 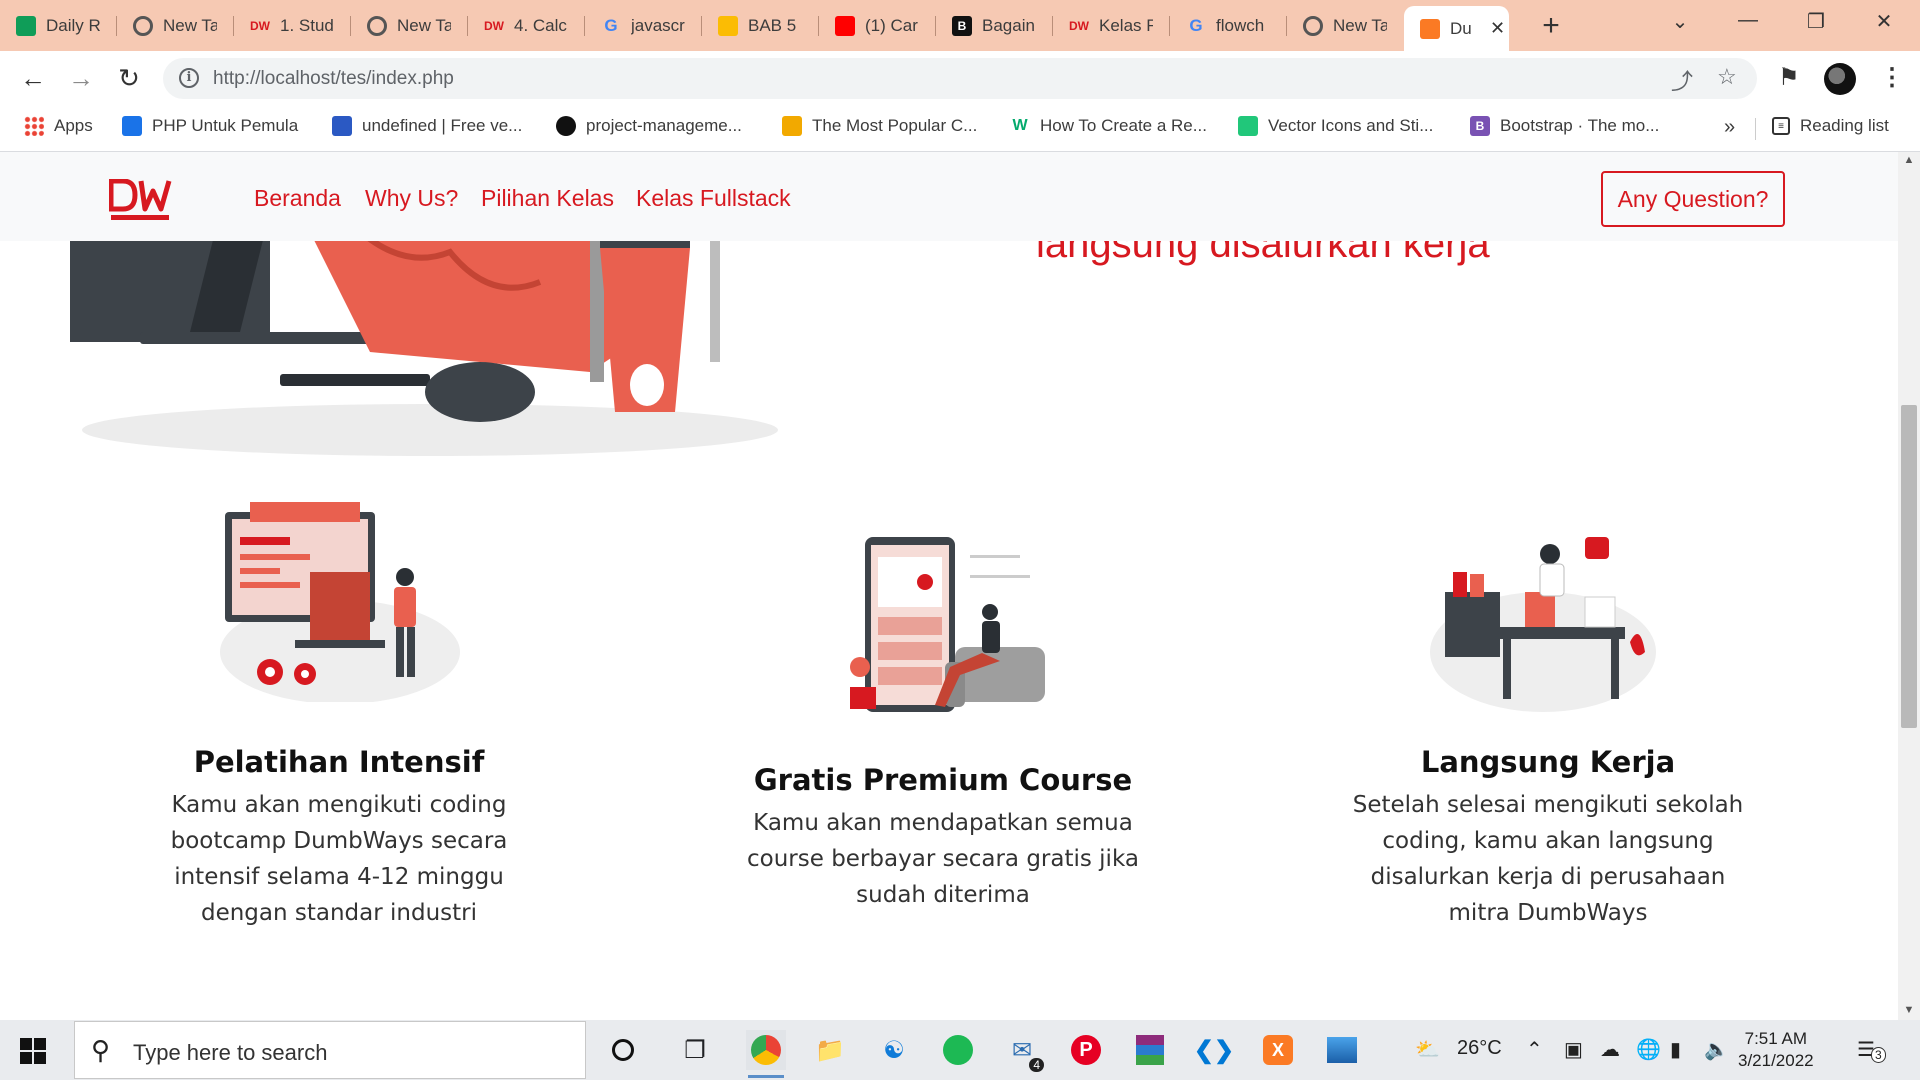 What do you see at coordinates (1844, 125) in the screenshot?
I see `reading-list-label: Reading list` at bounding box center [1844, 125].